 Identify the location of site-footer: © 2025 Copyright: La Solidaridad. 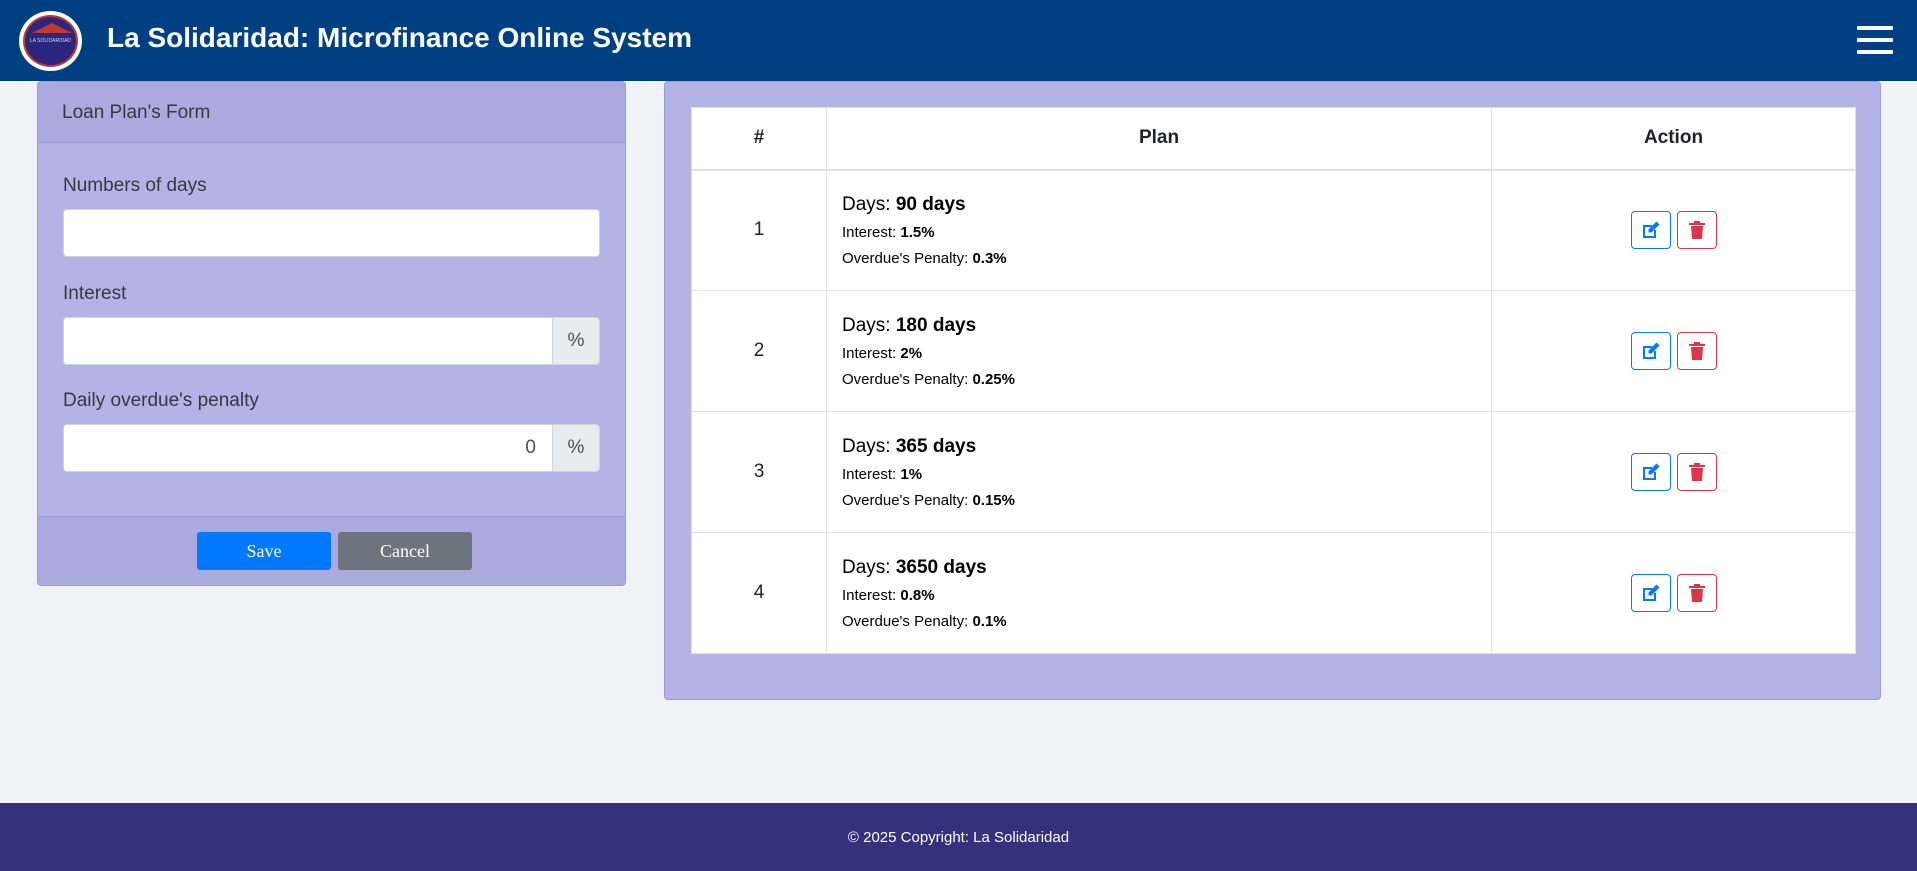
(958, 837).